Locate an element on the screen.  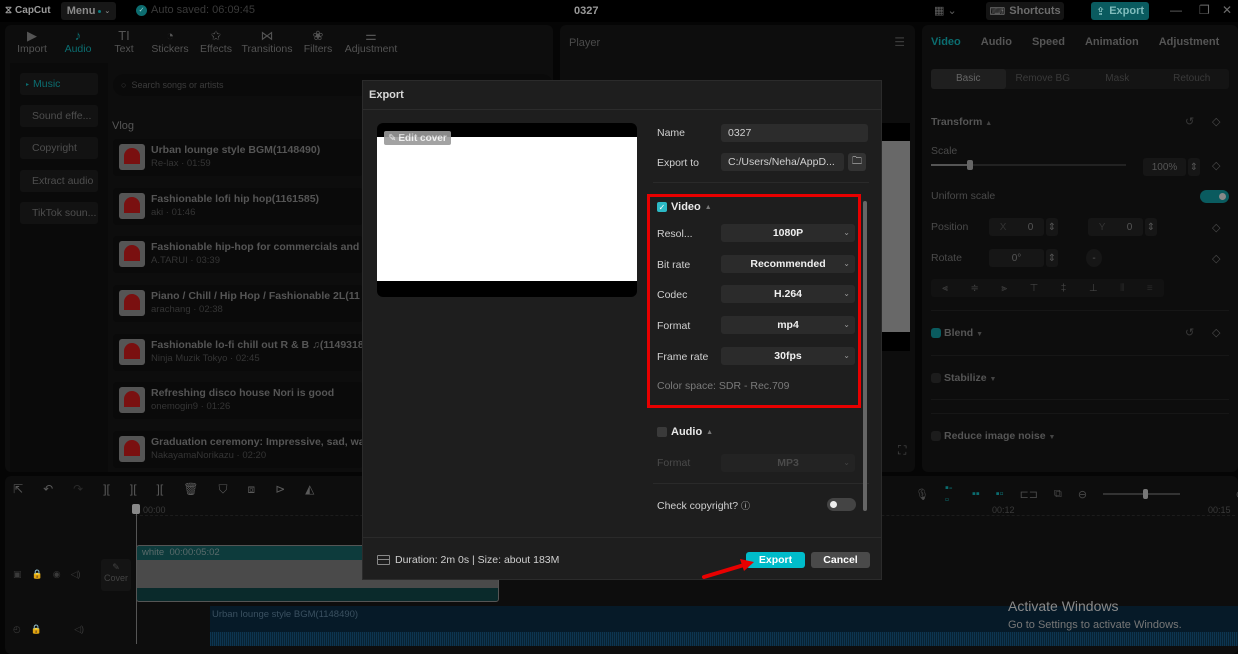
restore-icon: ❐ is located at coordinates (1204, 10).